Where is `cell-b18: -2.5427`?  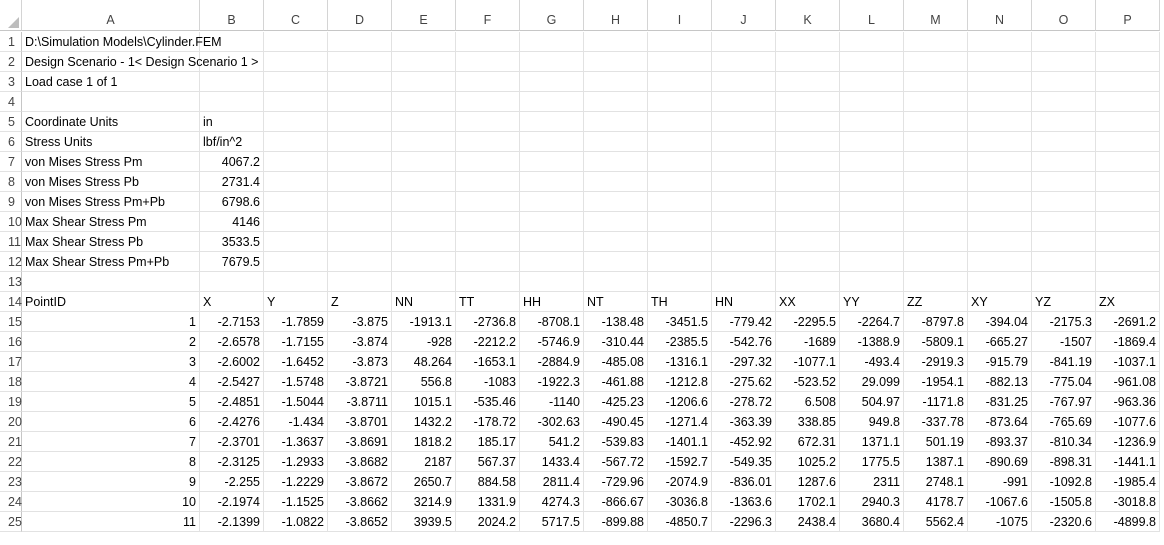 cell-b18: -2.5427 is located at coordinates (232, 382).